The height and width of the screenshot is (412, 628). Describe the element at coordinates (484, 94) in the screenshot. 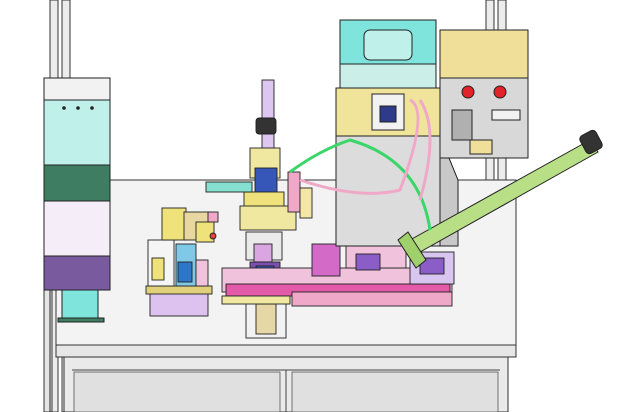

I see `control-box` at that location.